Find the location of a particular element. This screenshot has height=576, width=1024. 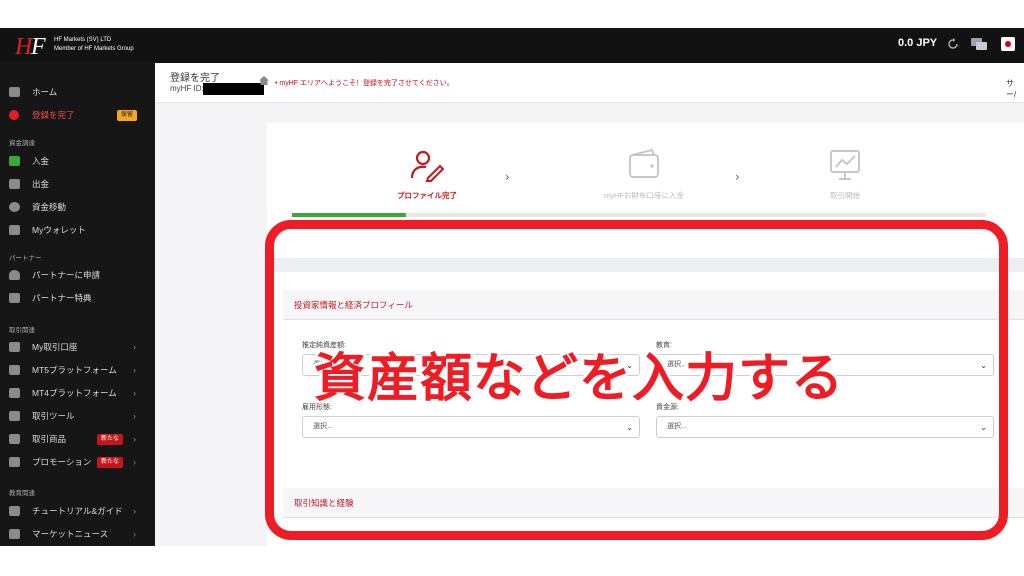

progress-bar-remaining is located at coordinates (696, 215).